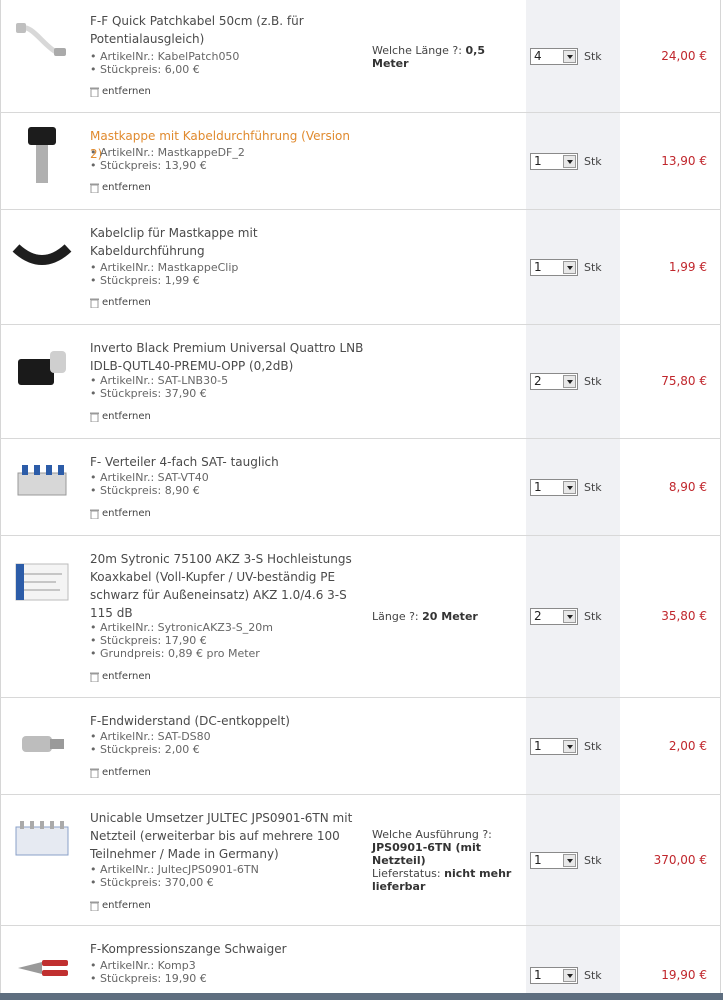  I want to click on option-value: 20 Meter, so click(450, 616).